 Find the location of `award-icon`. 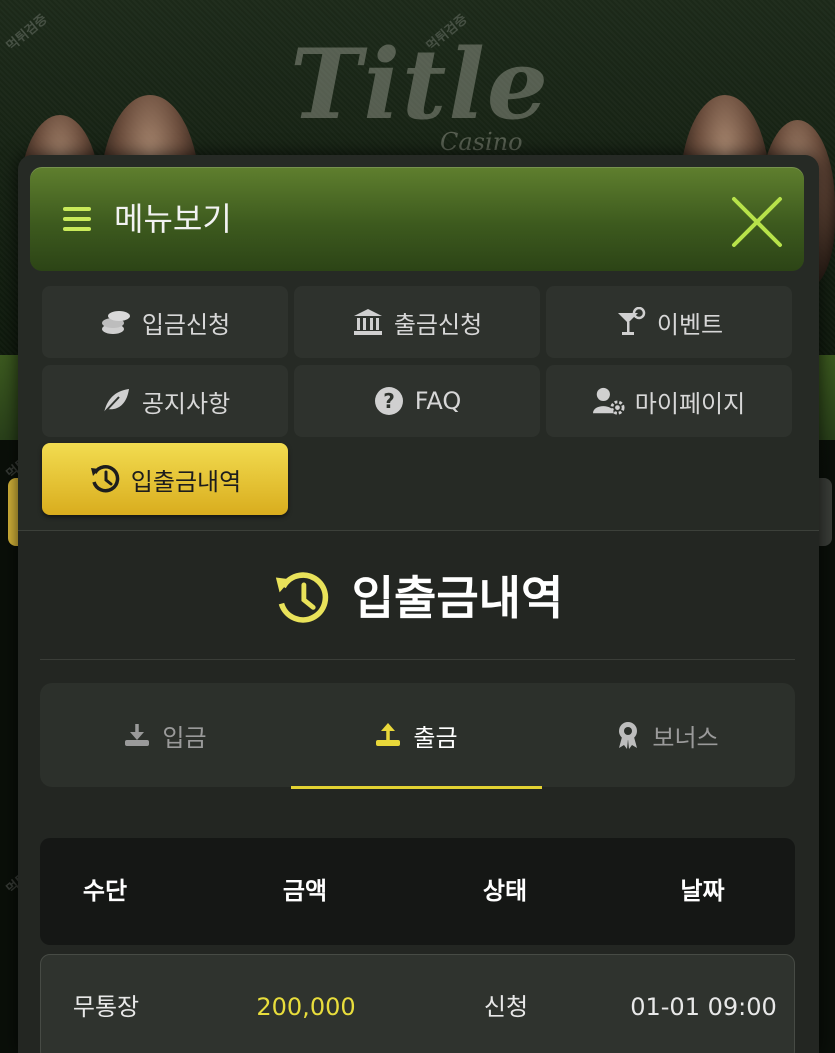

award-icon is located at coordinates (628, 735).